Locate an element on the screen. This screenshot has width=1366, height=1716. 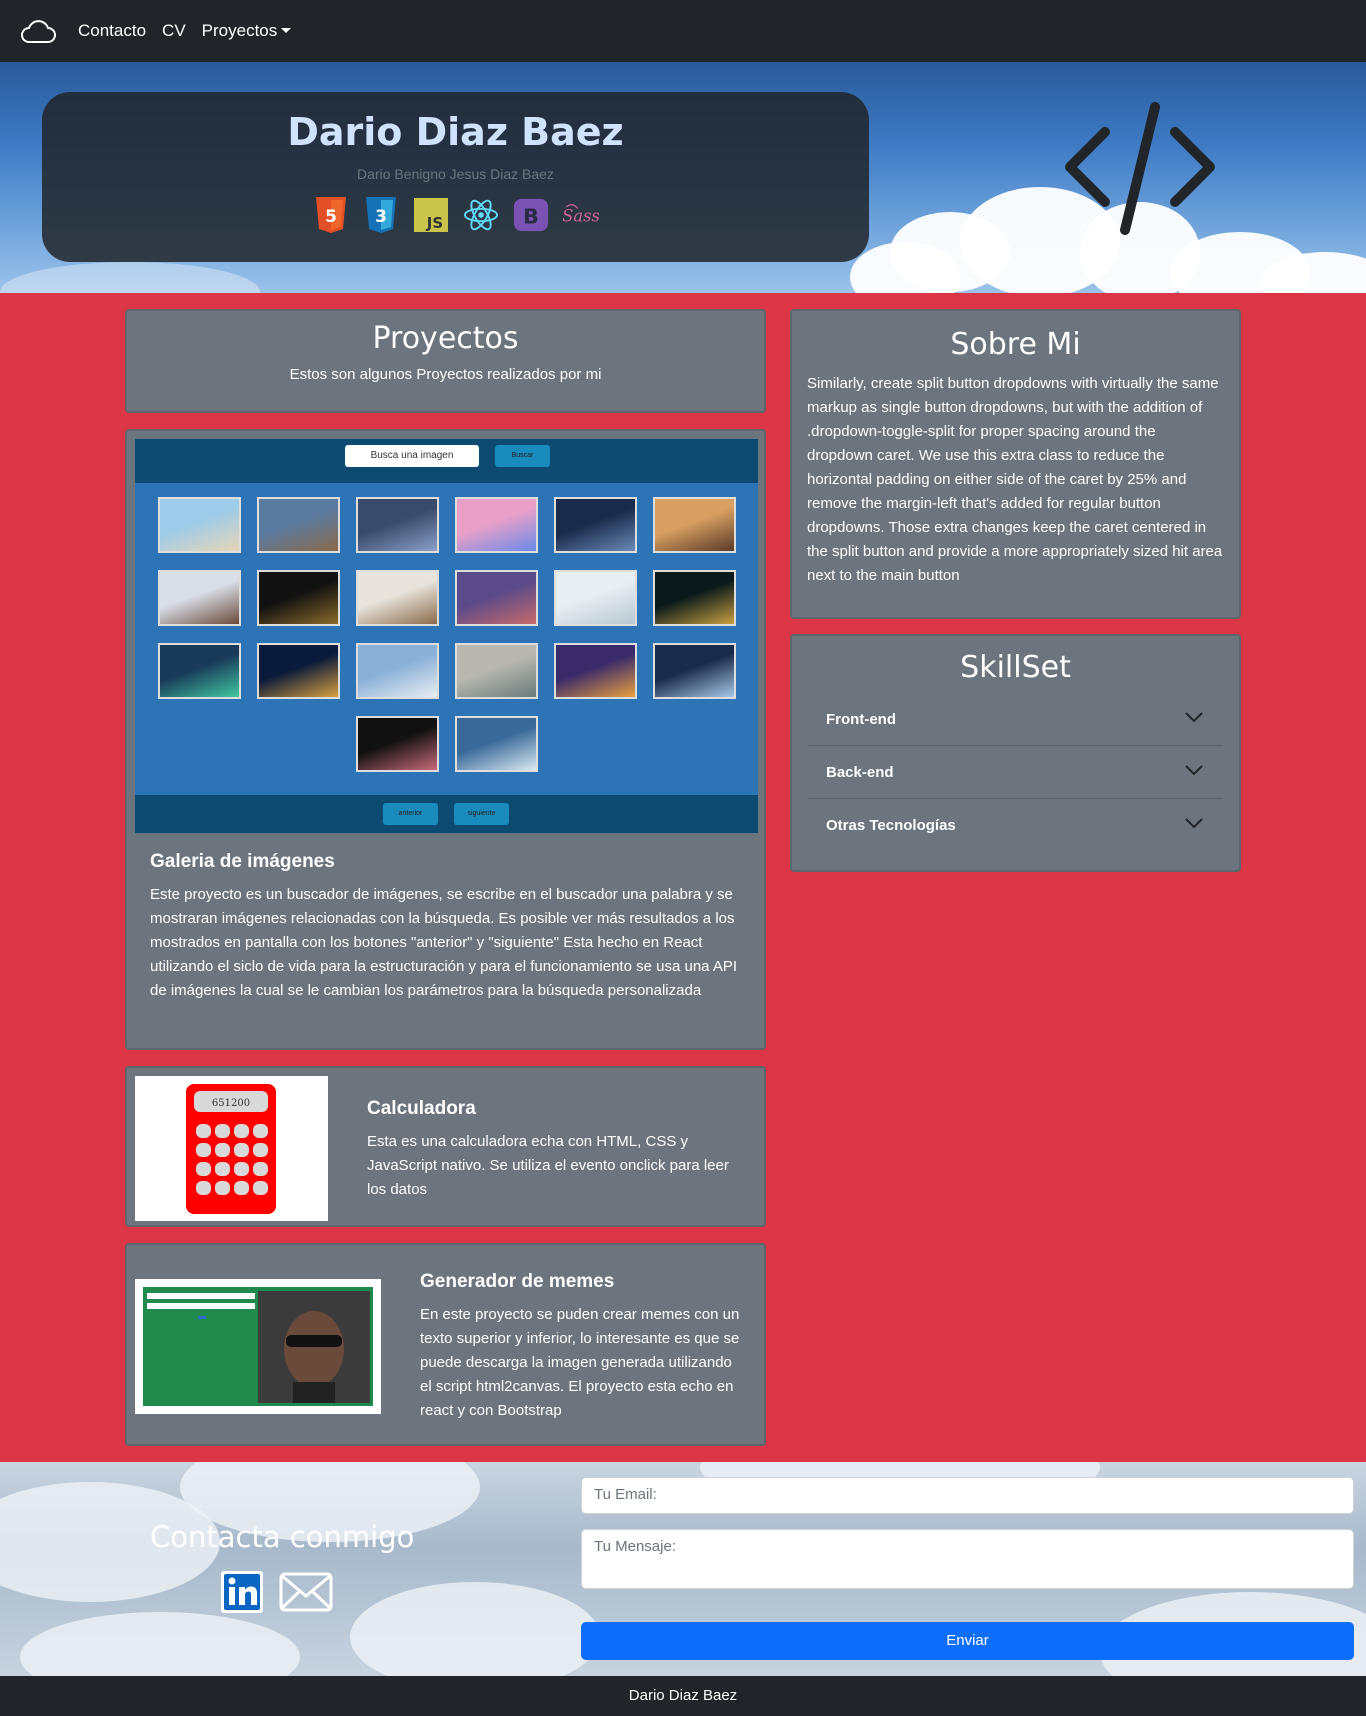
nav-link-cv: CV is located at coordinates (174, 31).